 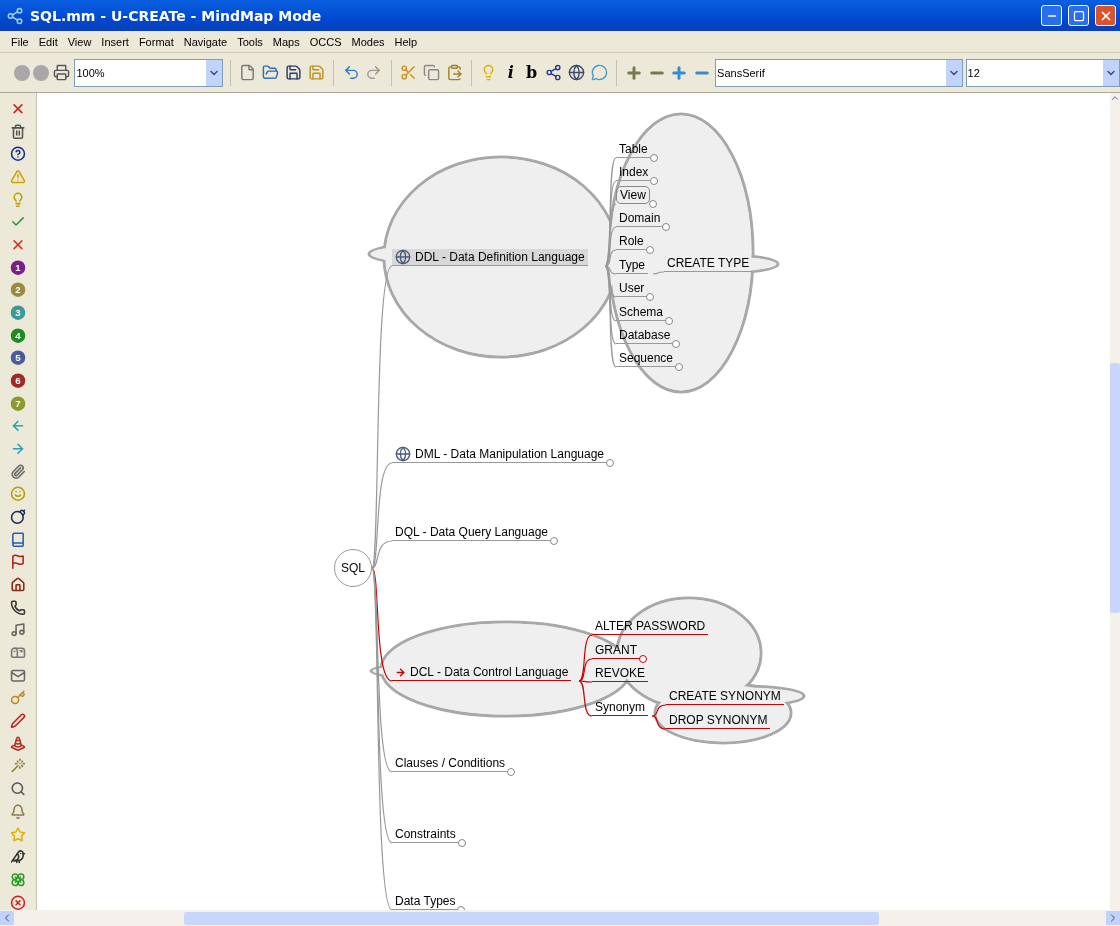 What do you see at coordinates (18, 267) in the screenshot?
I see `priority-icon: 1` at bounding box center [18, 267].